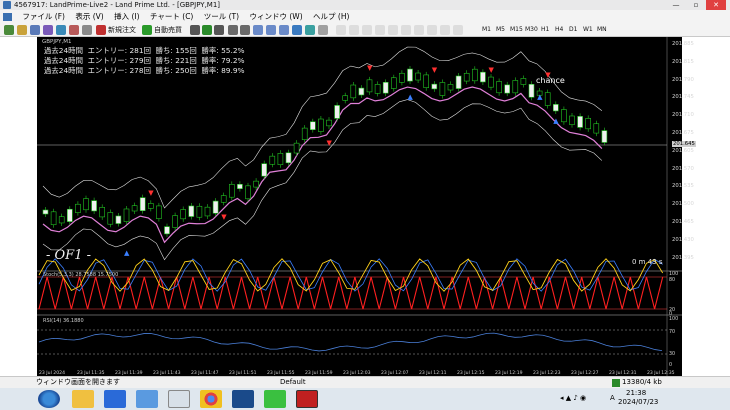 This screenshot has width=730, height=410. I want to click on rsi-tick-label: 70, so click(672, 332).